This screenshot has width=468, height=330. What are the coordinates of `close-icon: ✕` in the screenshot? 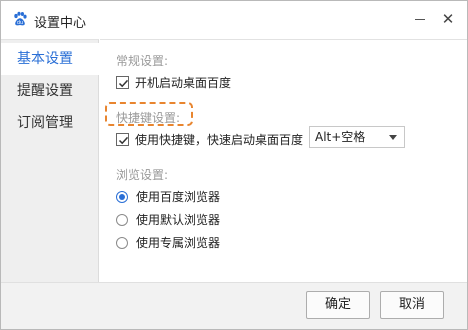 It's located at (448, 19).